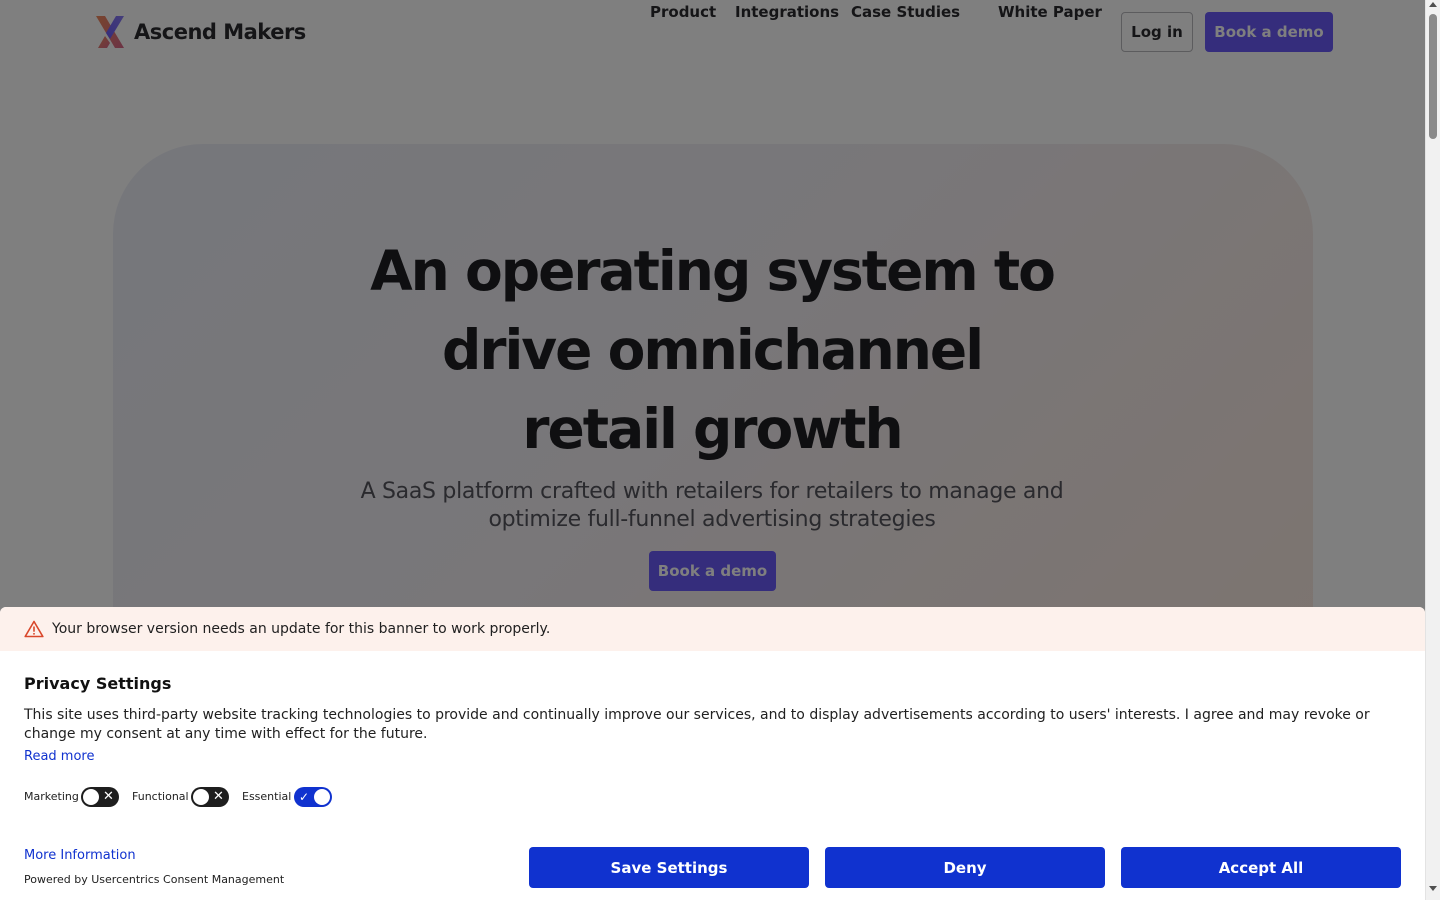 Image resolution: width=1440 pixels, height=900 pixels. I want to click on warning-triangle-icon, so click(34, 629).